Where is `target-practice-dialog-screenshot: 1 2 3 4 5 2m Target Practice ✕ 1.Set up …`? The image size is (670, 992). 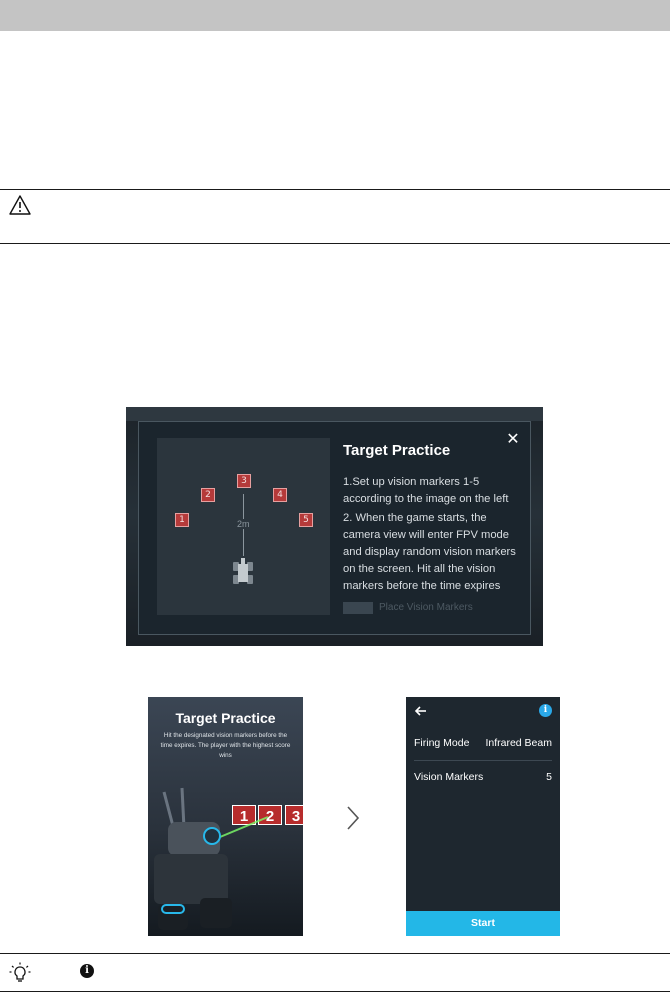 target-practice-dialog-screenshot: 1 2 3 4 5 2m Target Practice ✕ 1.Set up … is located at coordinates (334, 526).